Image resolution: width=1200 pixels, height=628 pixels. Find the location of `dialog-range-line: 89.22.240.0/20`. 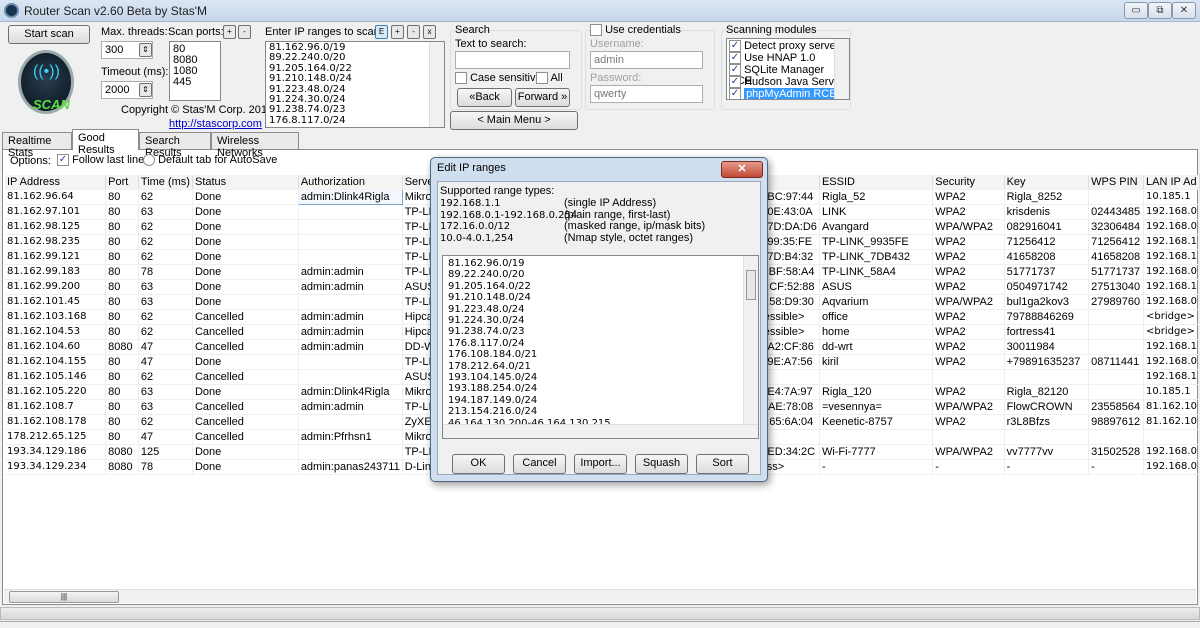

dialog-range-line: 89.22.240.0/20 is located at coordinates (600, 274).